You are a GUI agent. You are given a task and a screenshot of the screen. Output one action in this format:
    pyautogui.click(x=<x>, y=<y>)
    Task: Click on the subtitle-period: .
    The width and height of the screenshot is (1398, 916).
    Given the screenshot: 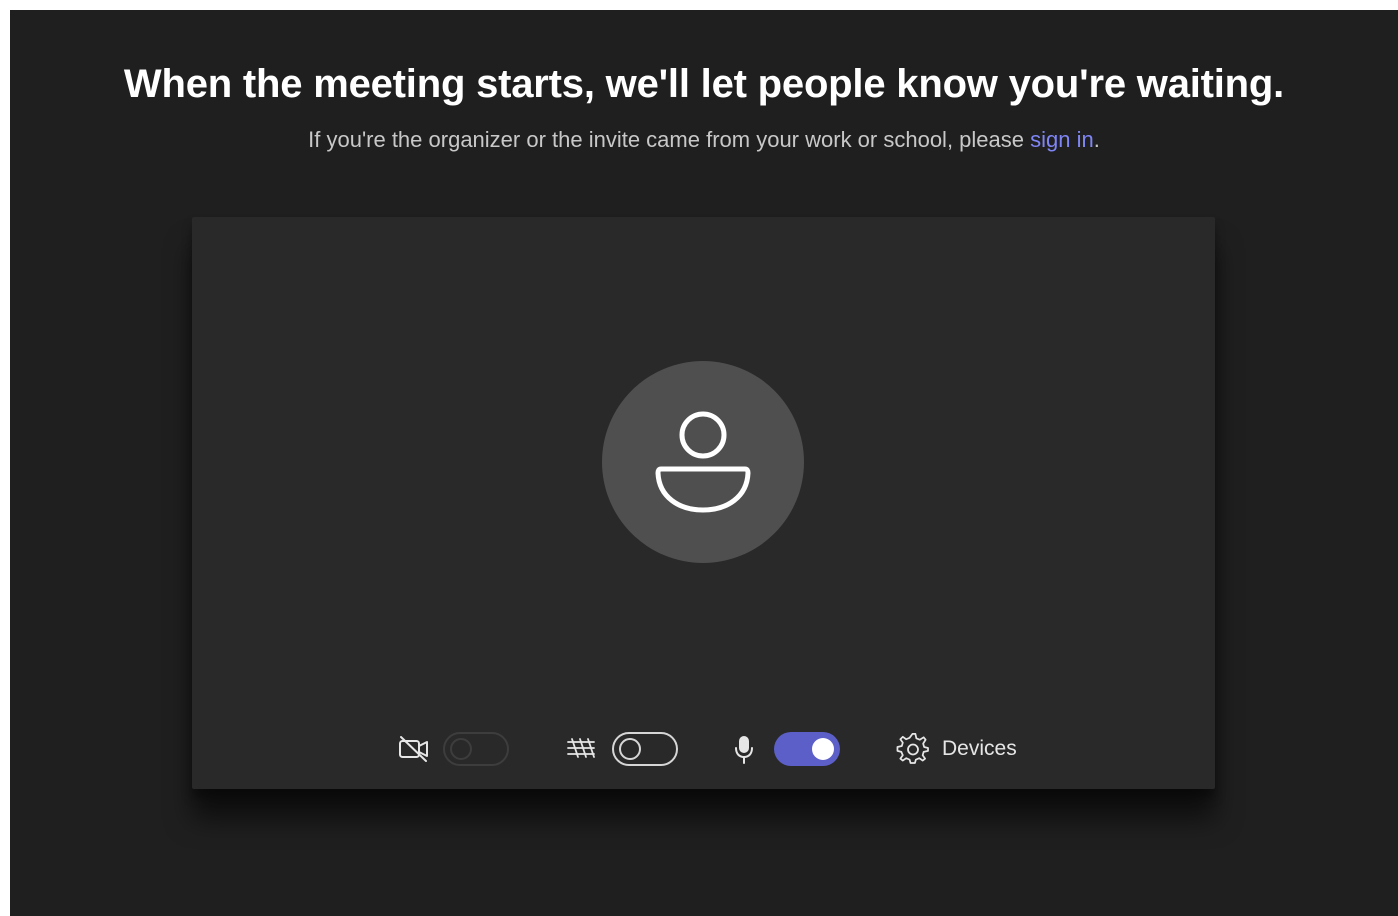 What is the action you would take?
    pyautogui.click(x=1096, y=139)
    